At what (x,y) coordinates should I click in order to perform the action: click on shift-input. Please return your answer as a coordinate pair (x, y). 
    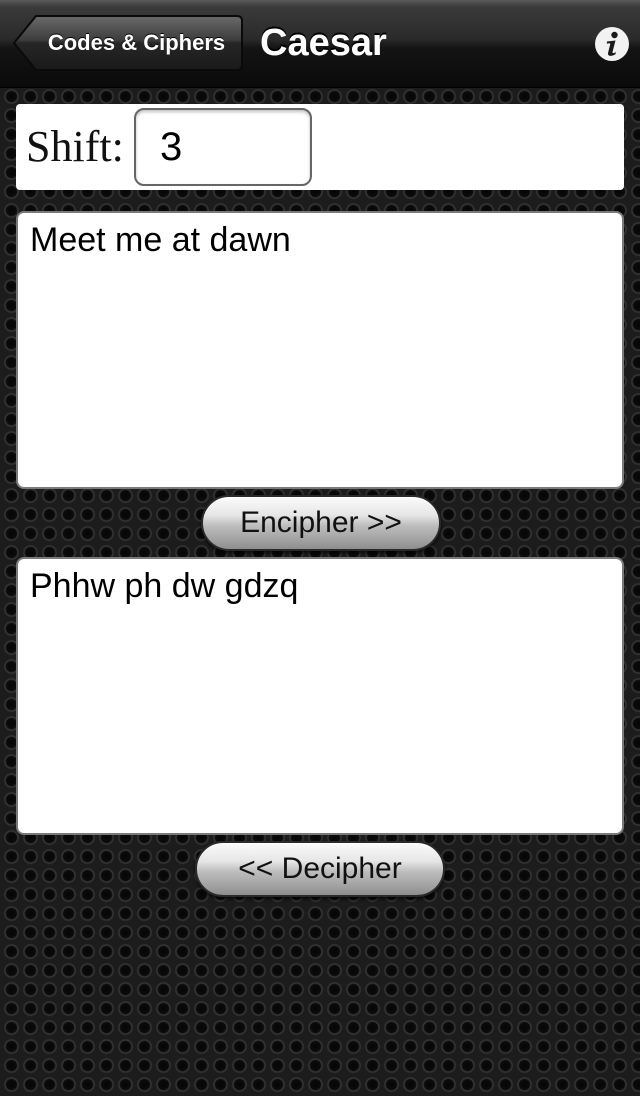
    Looking at the image, I should click on (223, 147).